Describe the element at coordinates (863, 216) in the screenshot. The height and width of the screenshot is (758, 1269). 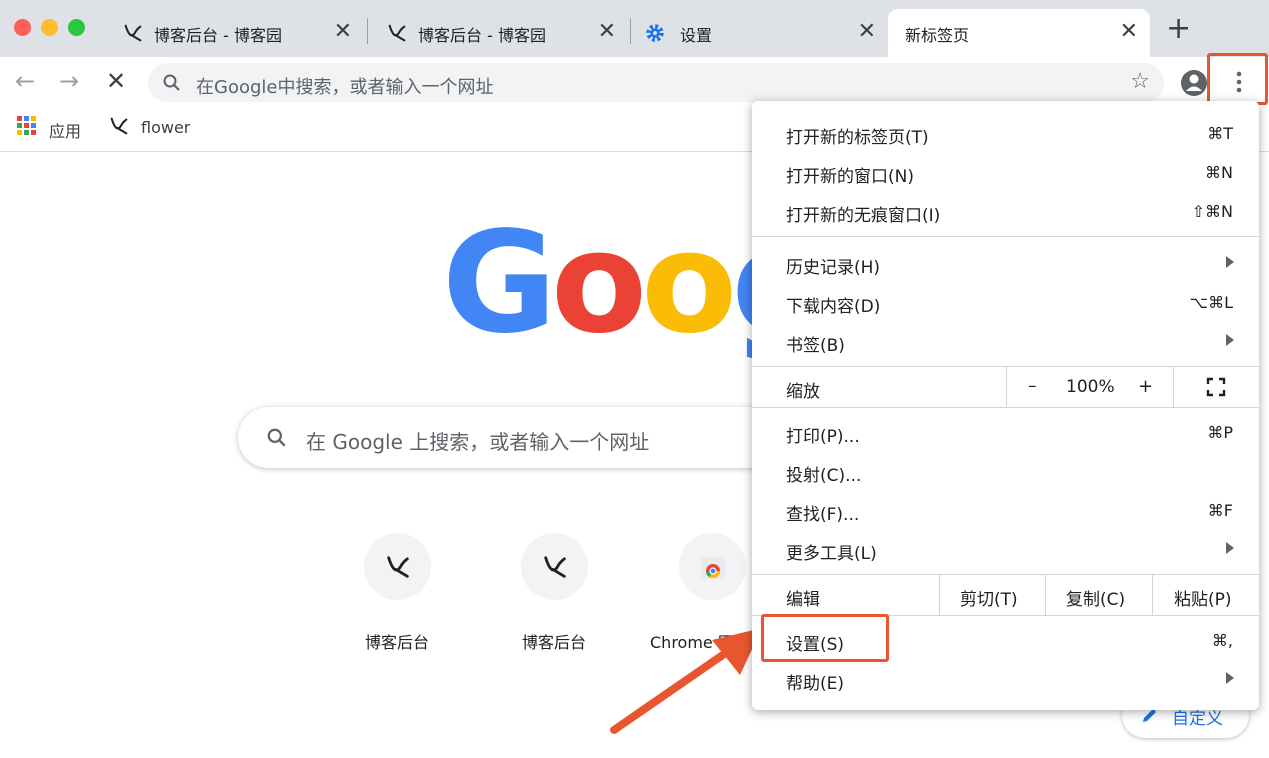
I see `menu-item-label: 打开新的无痕窗口(I)` at that location.